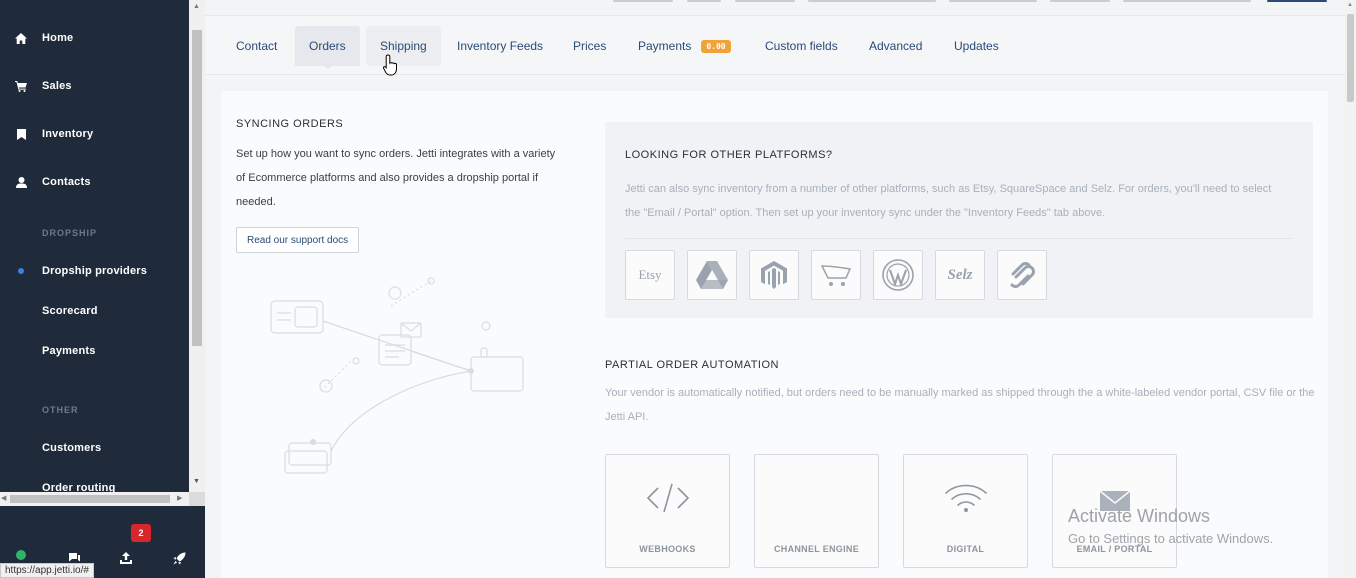 This screenshot has height=578, width=1356. I want to click on tab-label: Shipping, so click(403, 46).